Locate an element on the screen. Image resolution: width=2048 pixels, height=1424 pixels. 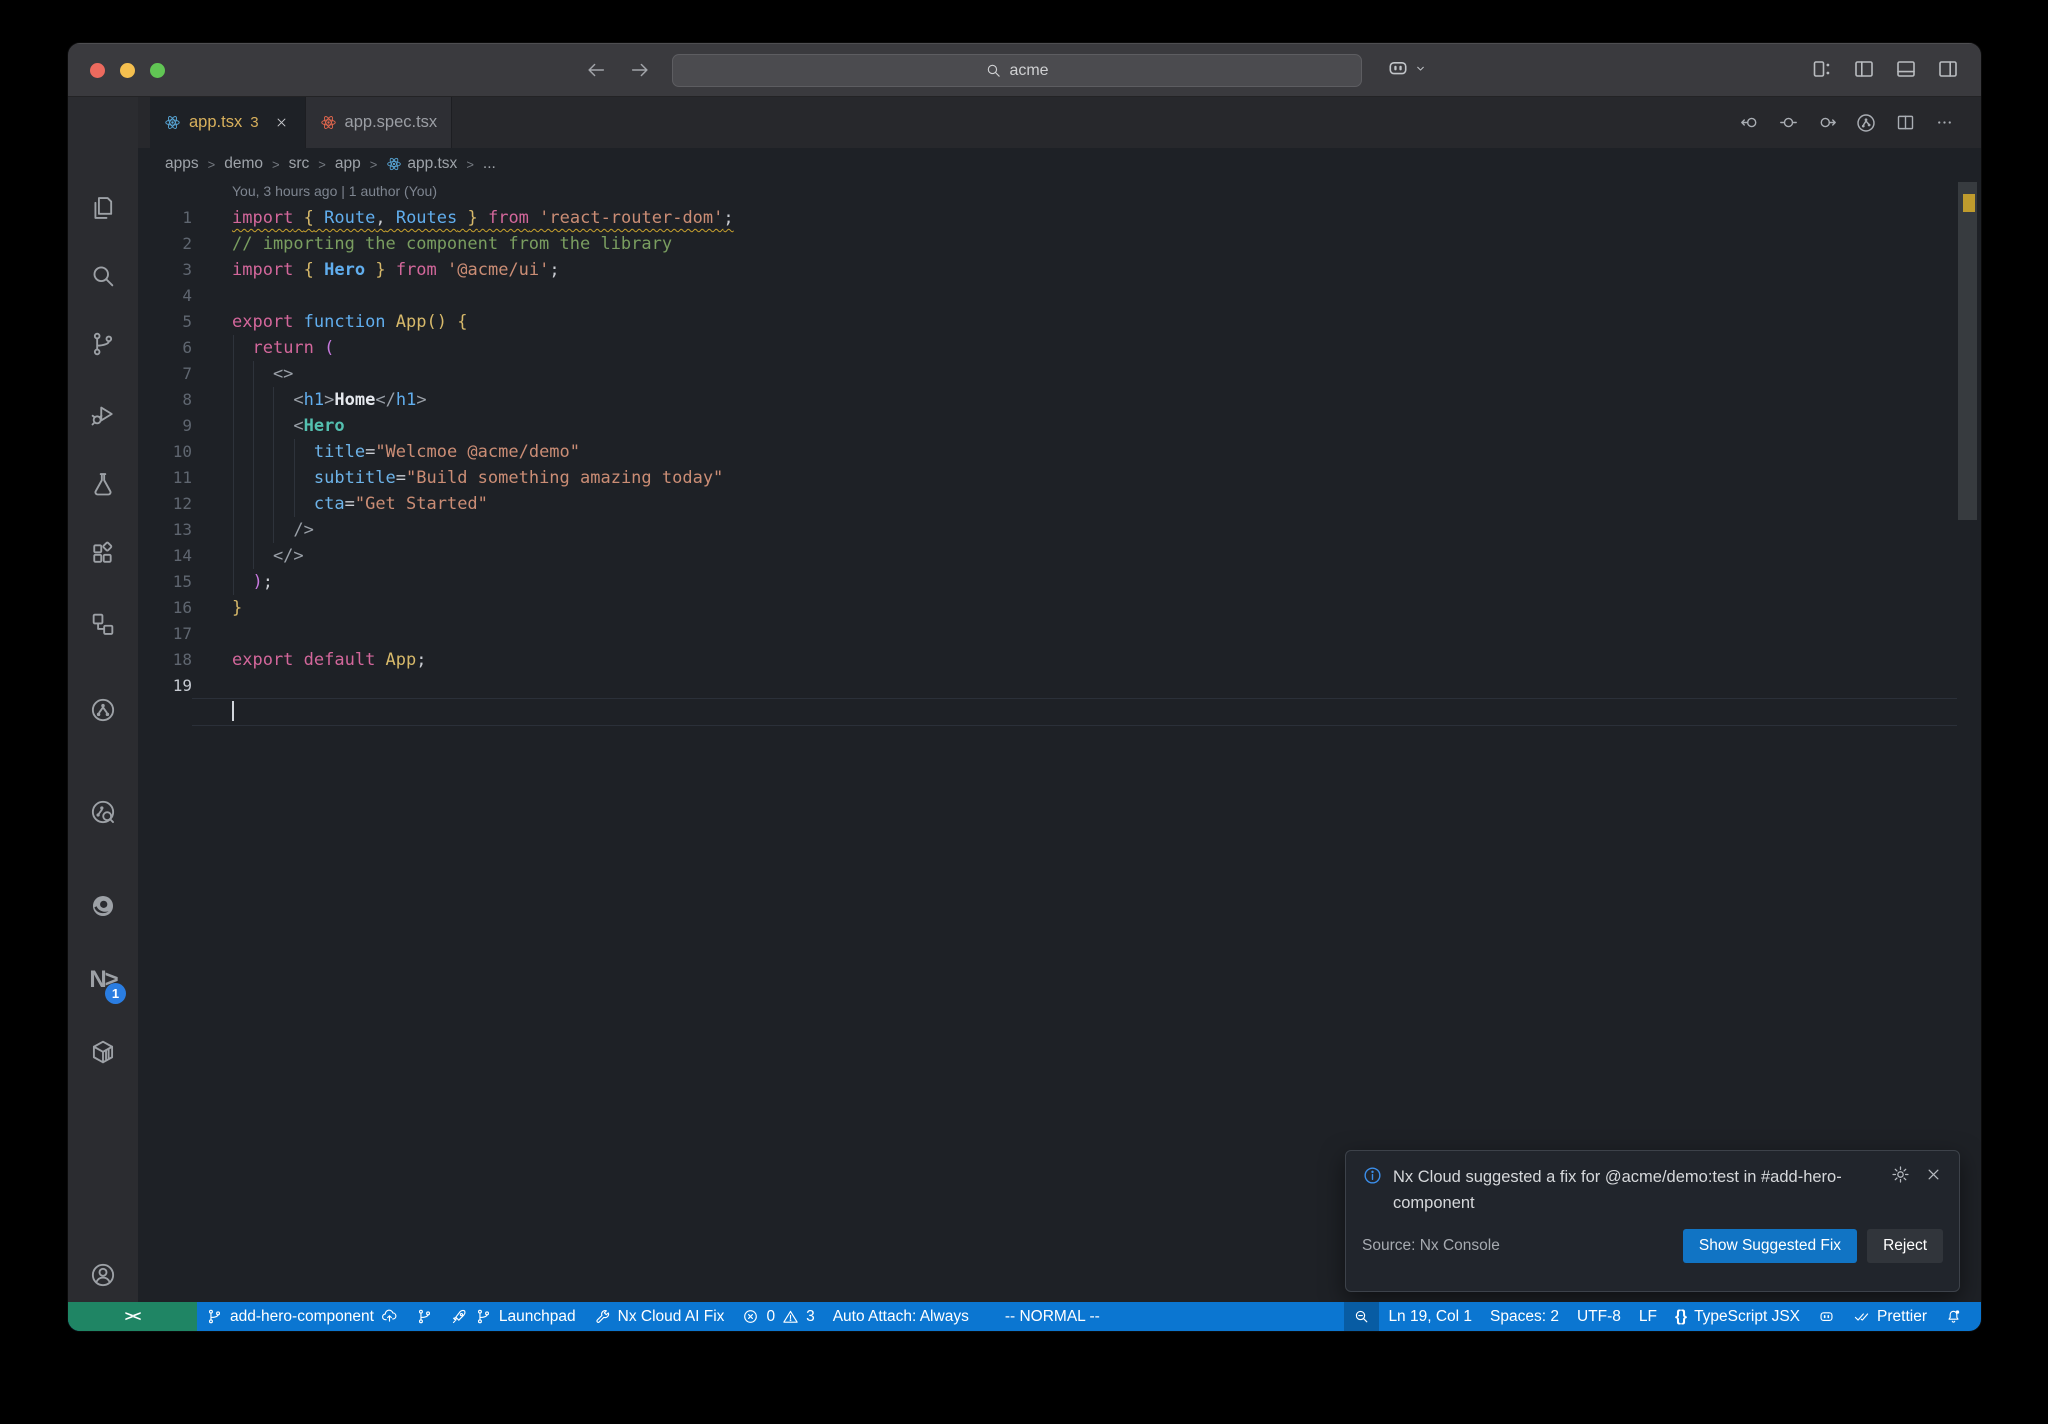
line-number: 14 is located at coordinates (165, 556).